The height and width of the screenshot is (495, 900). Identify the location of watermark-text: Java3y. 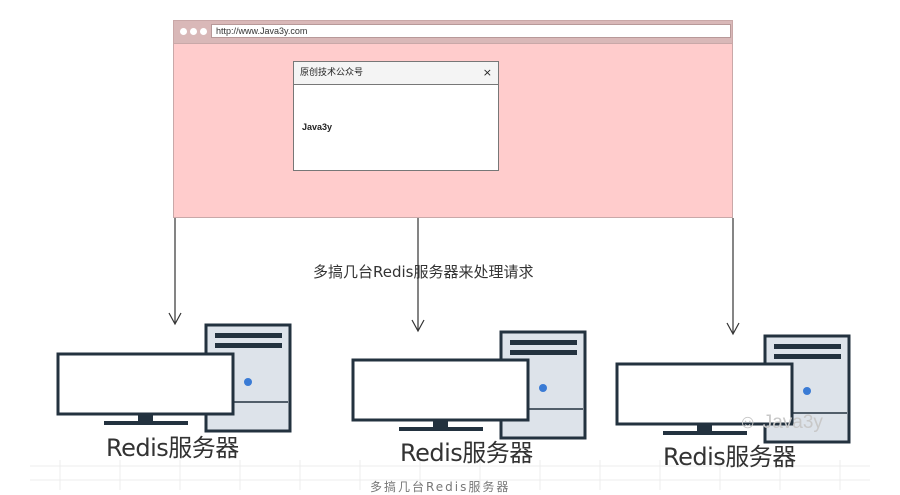
(792, 422).